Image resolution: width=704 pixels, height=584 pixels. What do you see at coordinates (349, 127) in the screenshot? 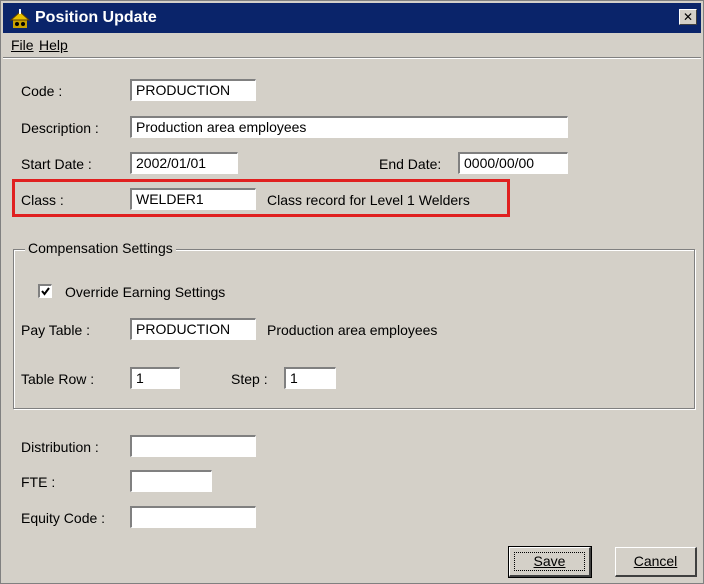
I see `description-field: Production area employees` at bounding box center [349, 127].